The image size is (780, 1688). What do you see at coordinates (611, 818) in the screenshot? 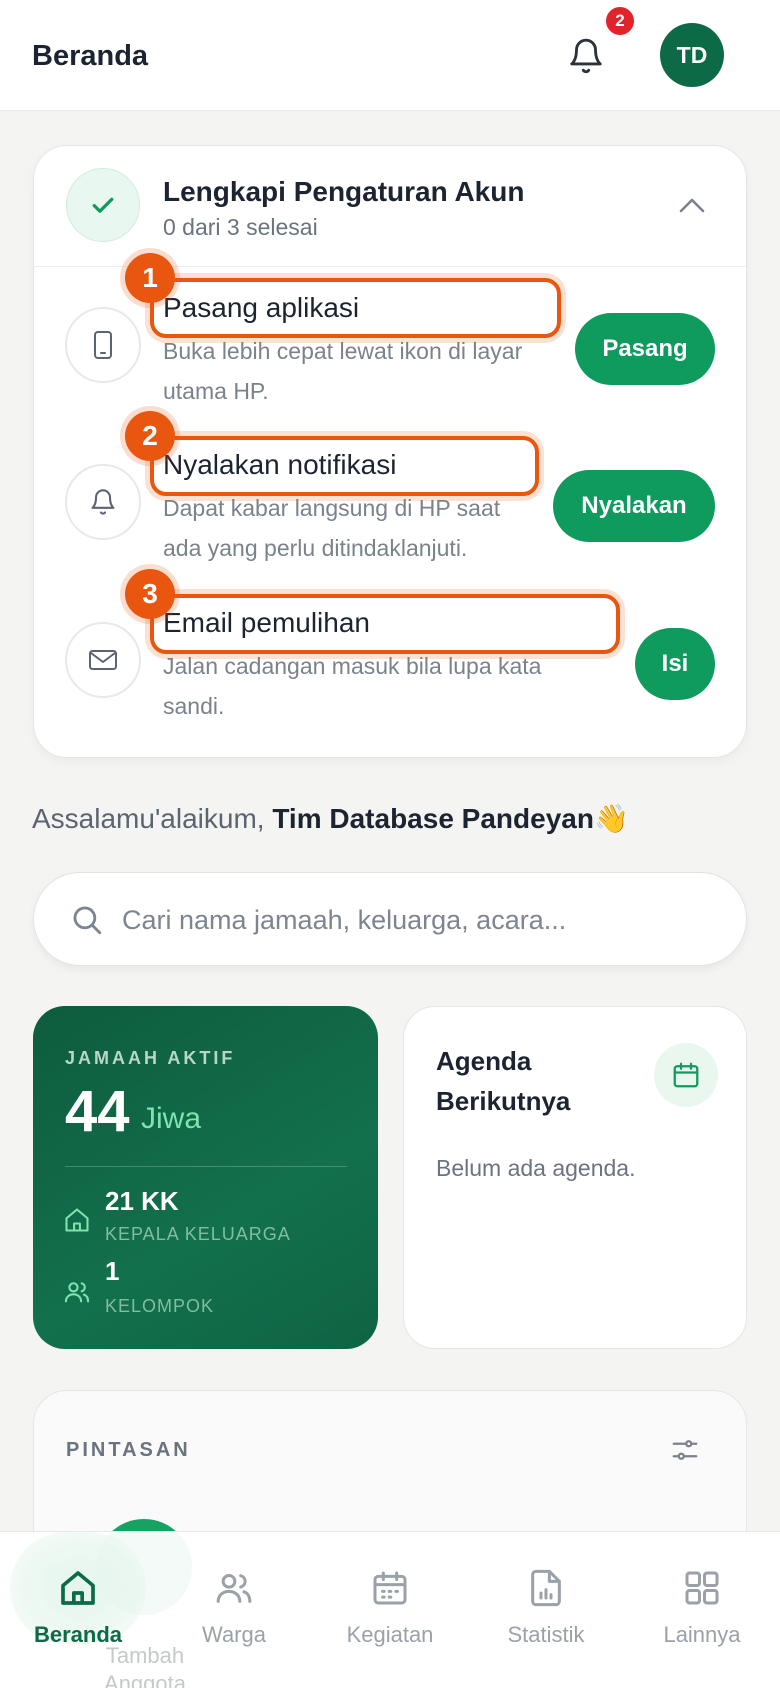
I see `wave-emoji: 👋` at bounding box center [611, 818].